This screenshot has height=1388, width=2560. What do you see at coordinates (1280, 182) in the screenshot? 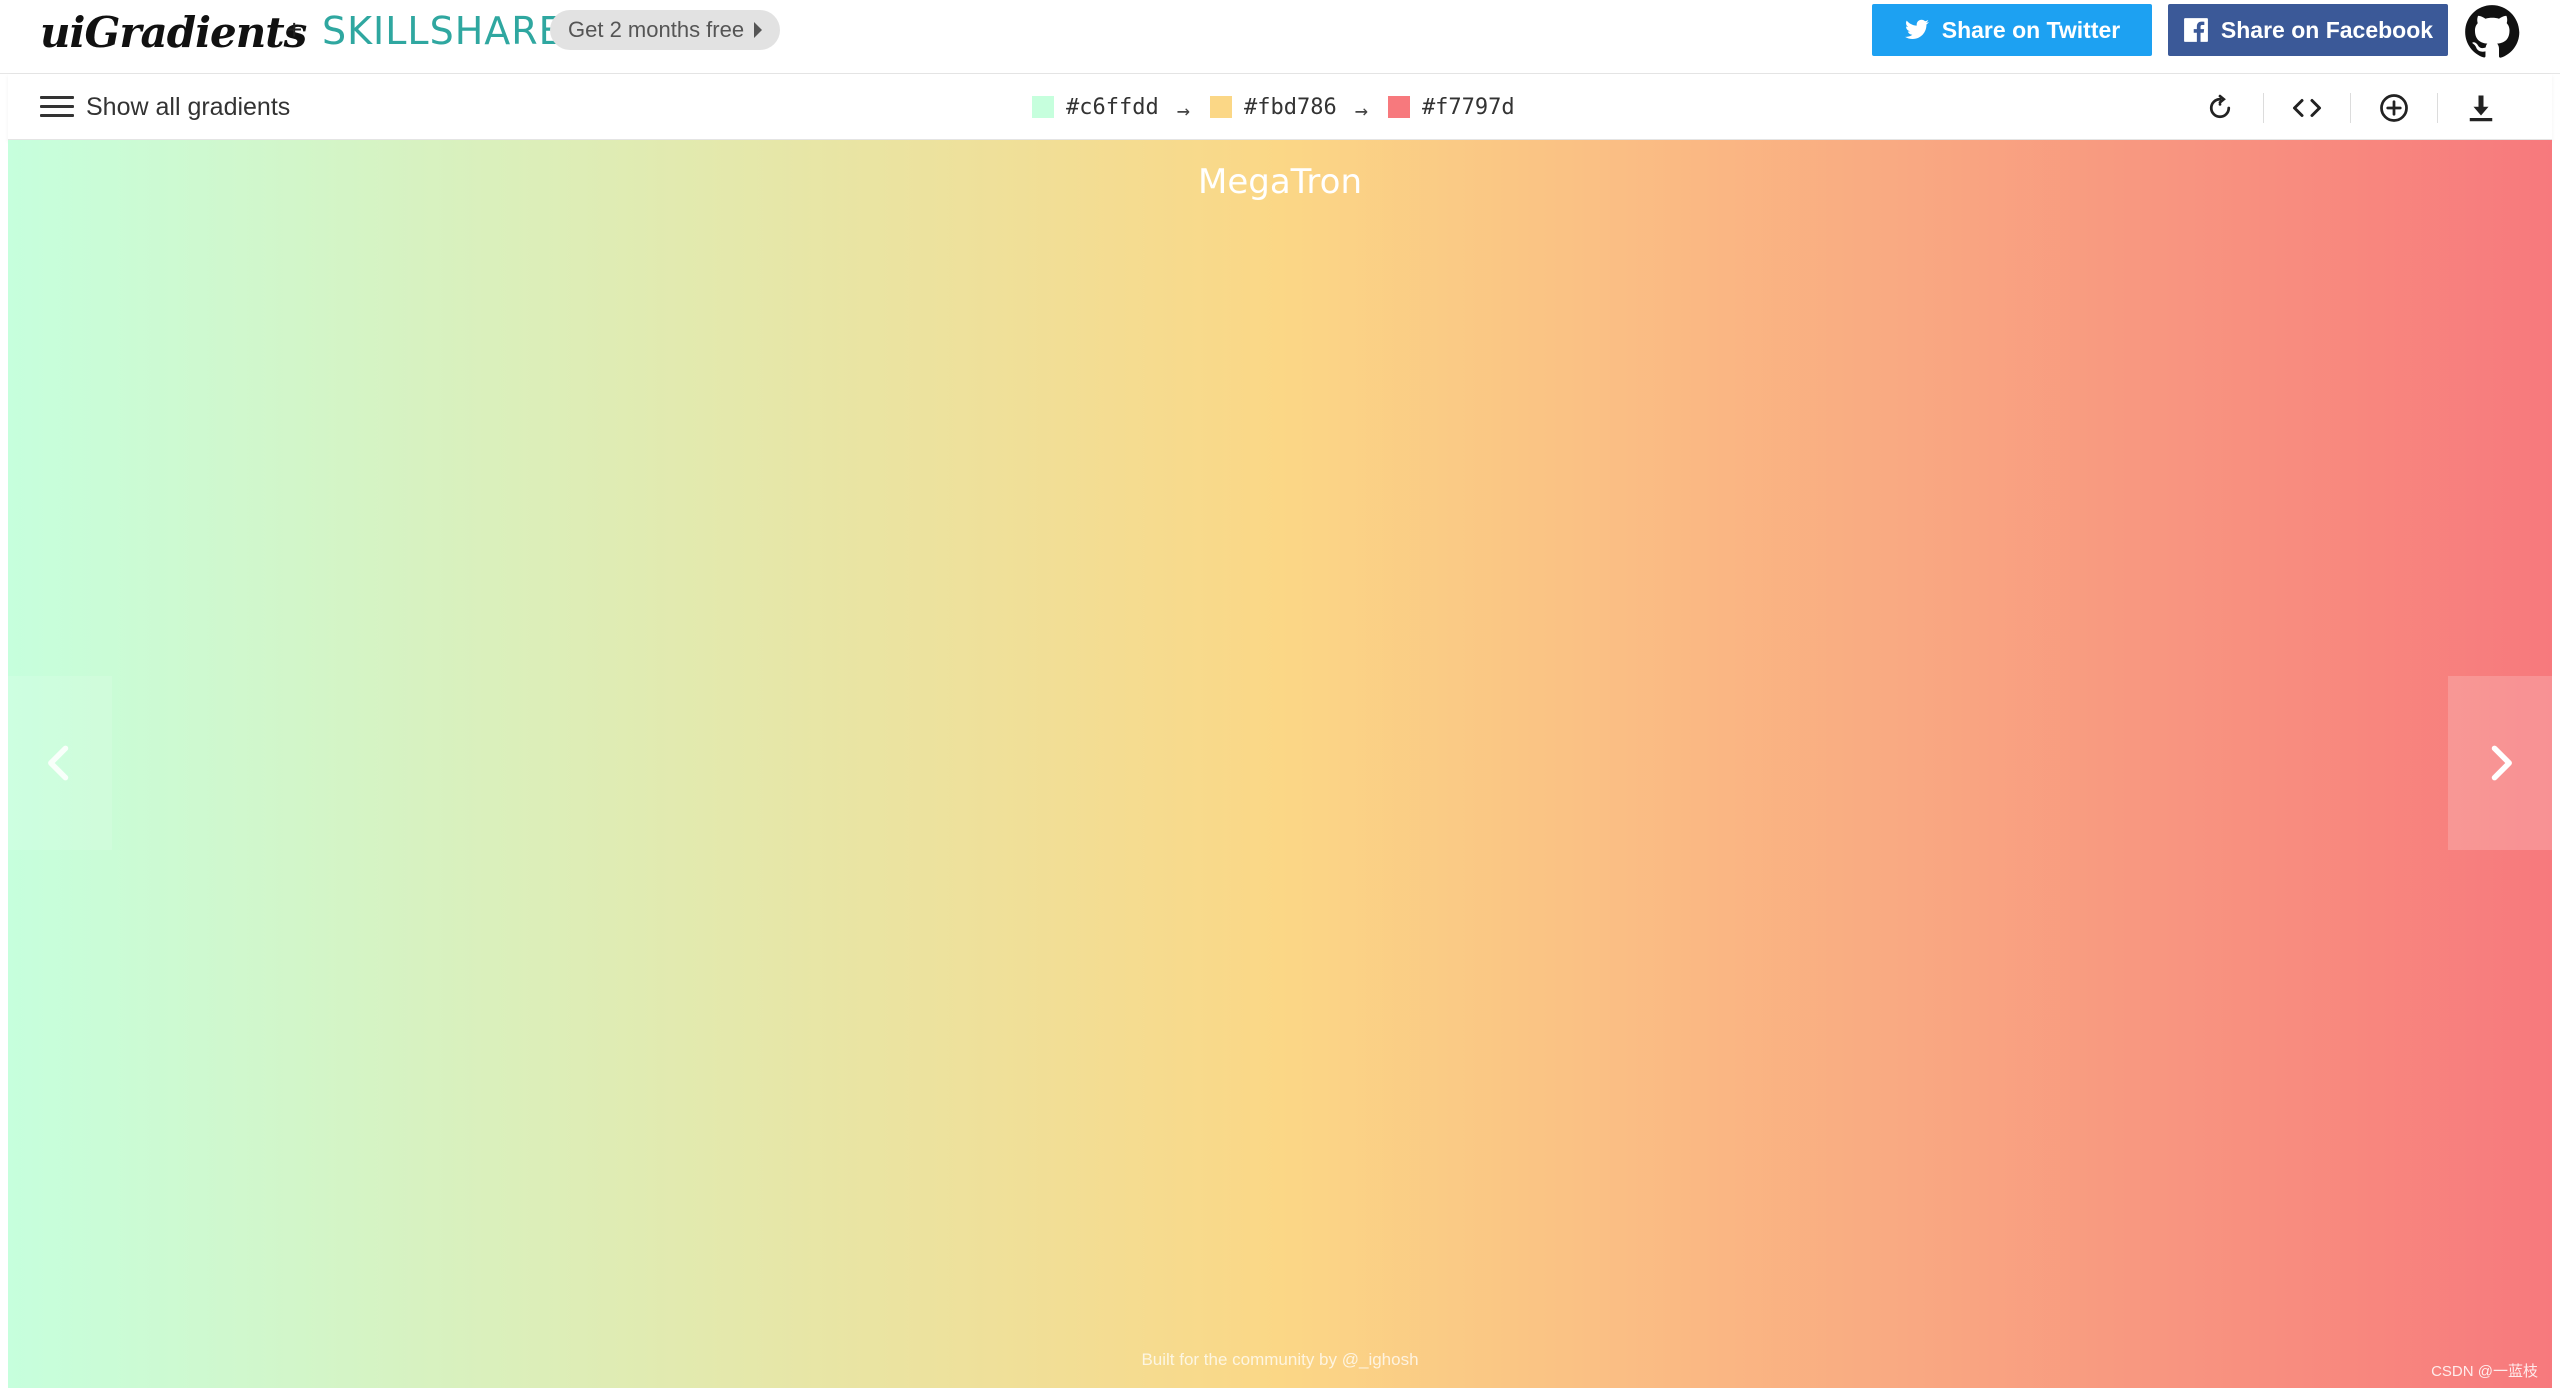
I see `gradient-name: MegaTron` at bounding box center [1280, 182].